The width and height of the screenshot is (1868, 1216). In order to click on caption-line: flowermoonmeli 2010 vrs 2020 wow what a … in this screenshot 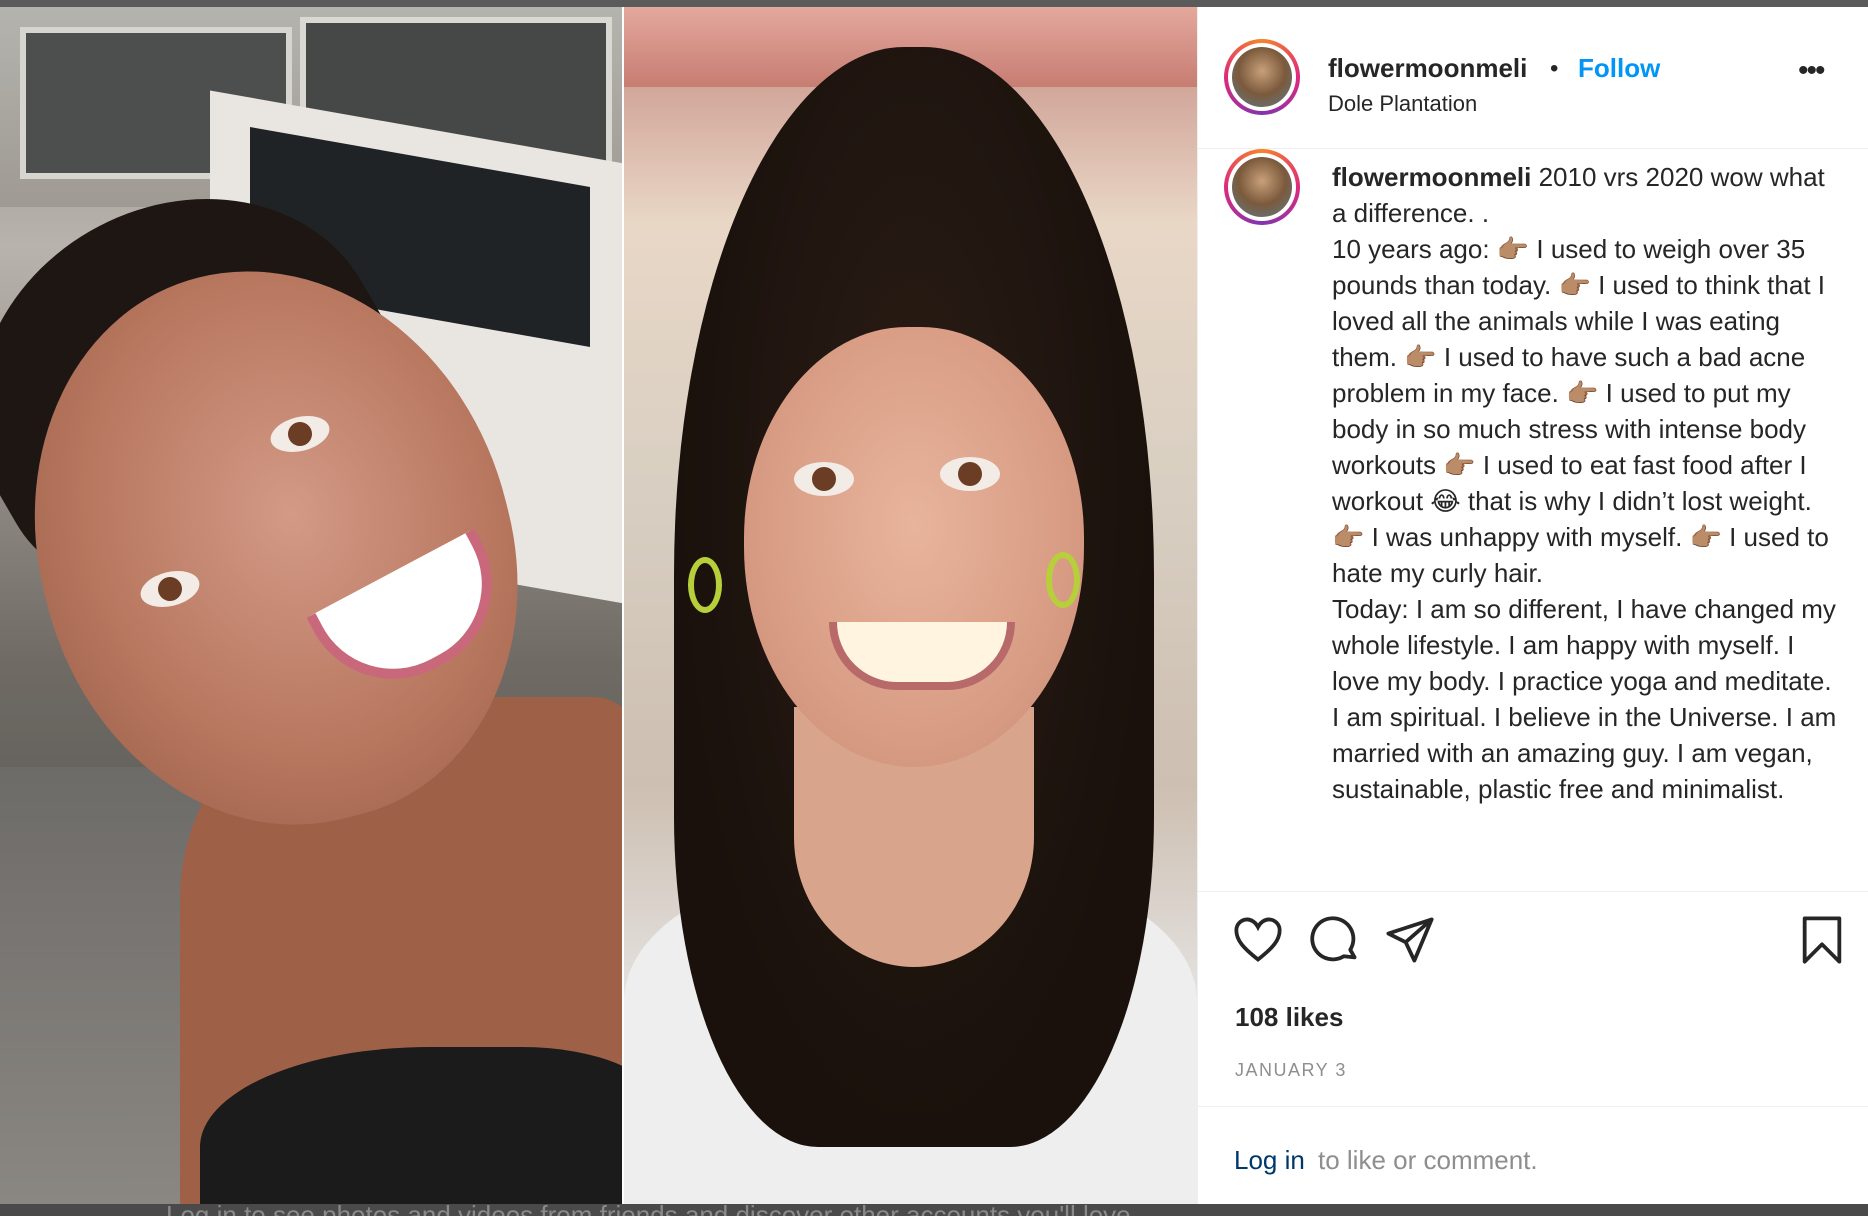, I will do `click(1587, 195)`.